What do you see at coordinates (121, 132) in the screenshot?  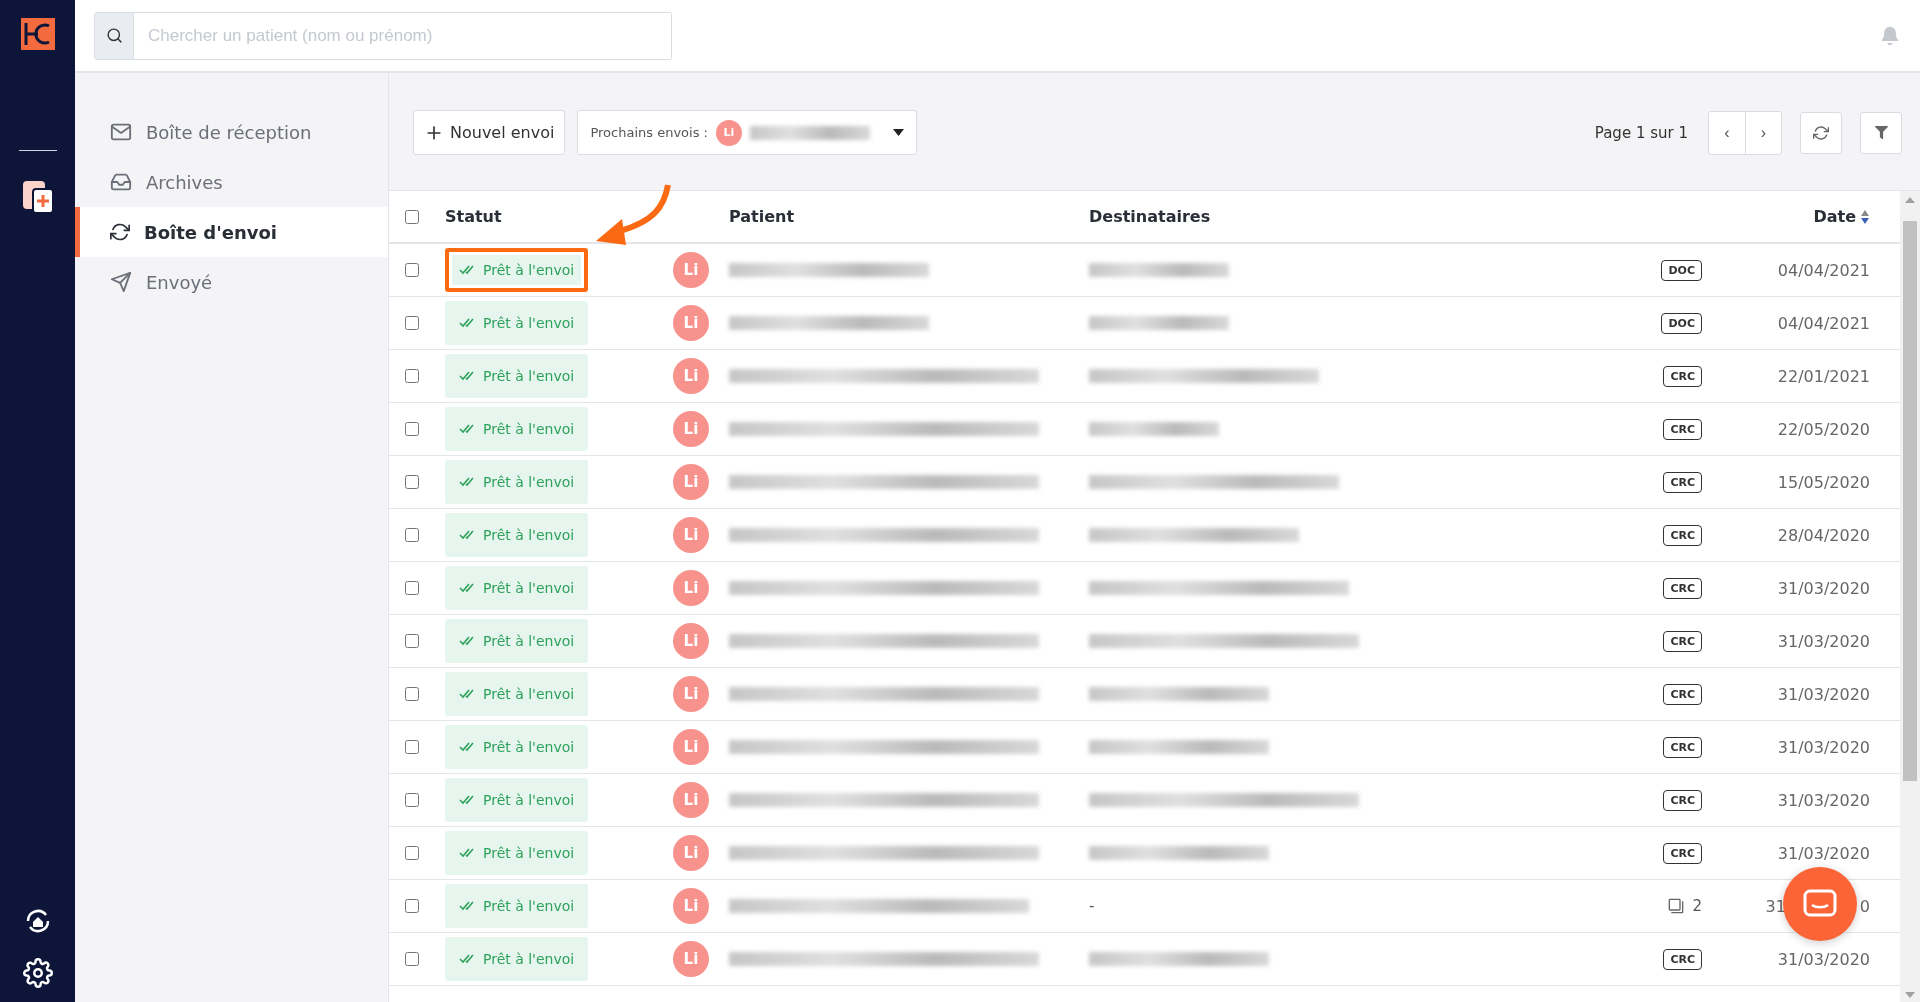 I see `envelope-icon` at bounding box center [121, 132].